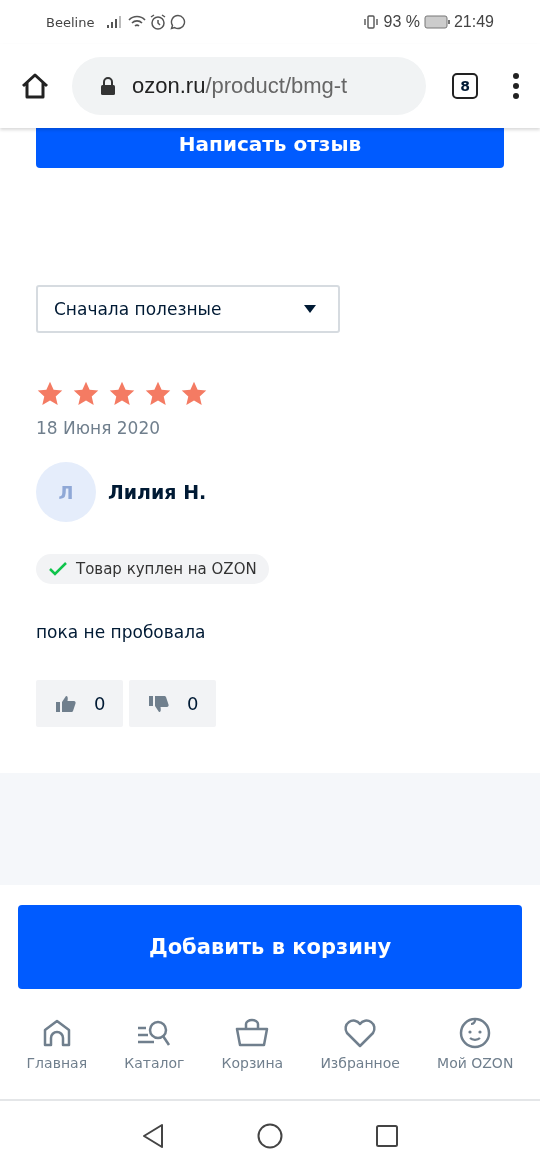 The height and width of the screenshot is (1170, 540). Describe the element at coordinates (252, 1058) in the screenshot. I see `nav-item: Корзина` at that location.